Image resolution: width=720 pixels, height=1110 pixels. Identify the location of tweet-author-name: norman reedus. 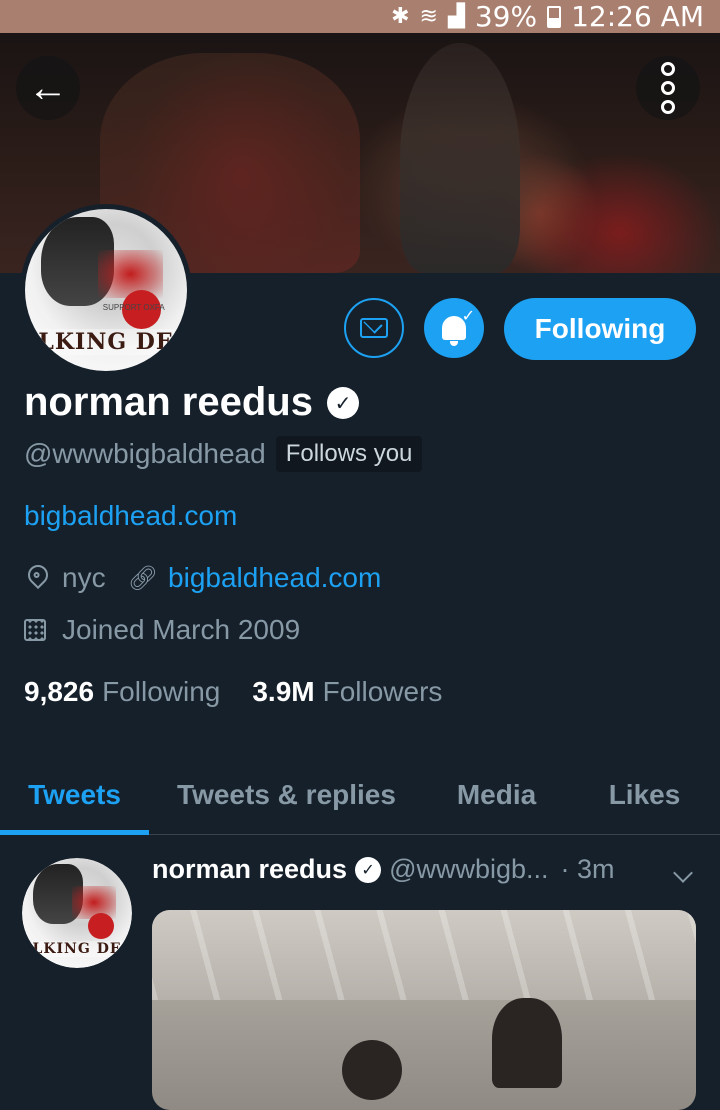
(249, 869).